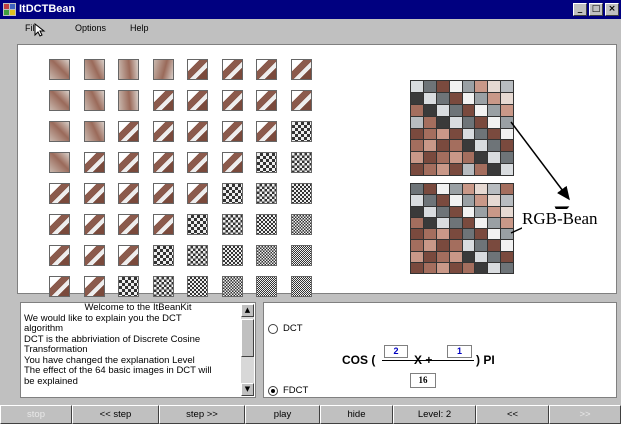 Image resolution: width=621 pixels, height=424 pixels. What do you see at coordinates (56, 349) in the screenshot?
I see `explanation-line: Transformation` at bounding box center [56, 349].